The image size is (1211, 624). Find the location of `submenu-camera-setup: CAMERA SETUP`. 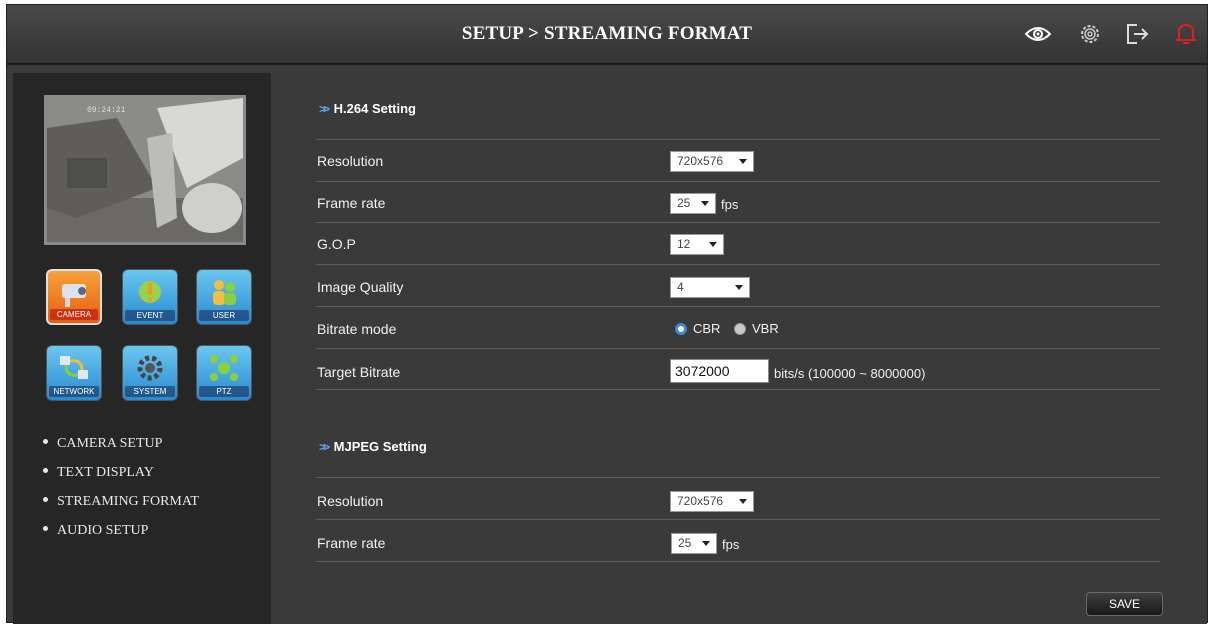

submenu-camera-setup: CAMERA SETUP is located at coordinates (121, 449).